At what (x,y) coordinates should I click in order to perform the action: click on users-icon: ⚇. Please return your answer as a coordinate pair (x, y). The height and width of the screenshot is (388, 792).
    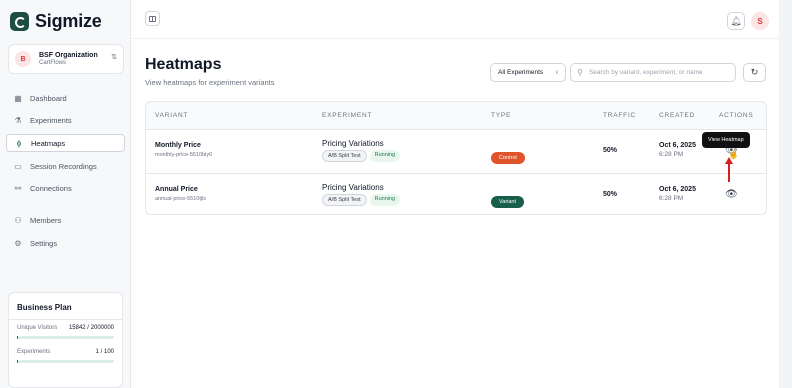
    Looking at the image, I should click on (18, 220).